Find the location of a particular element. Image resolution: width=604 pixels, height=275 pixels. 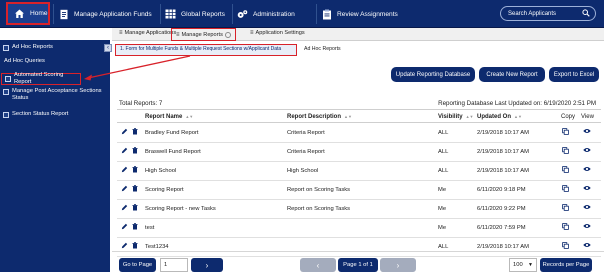

updated-on-cell: 2/19/2018 10:17 AM is located at coordinates (503, 133).